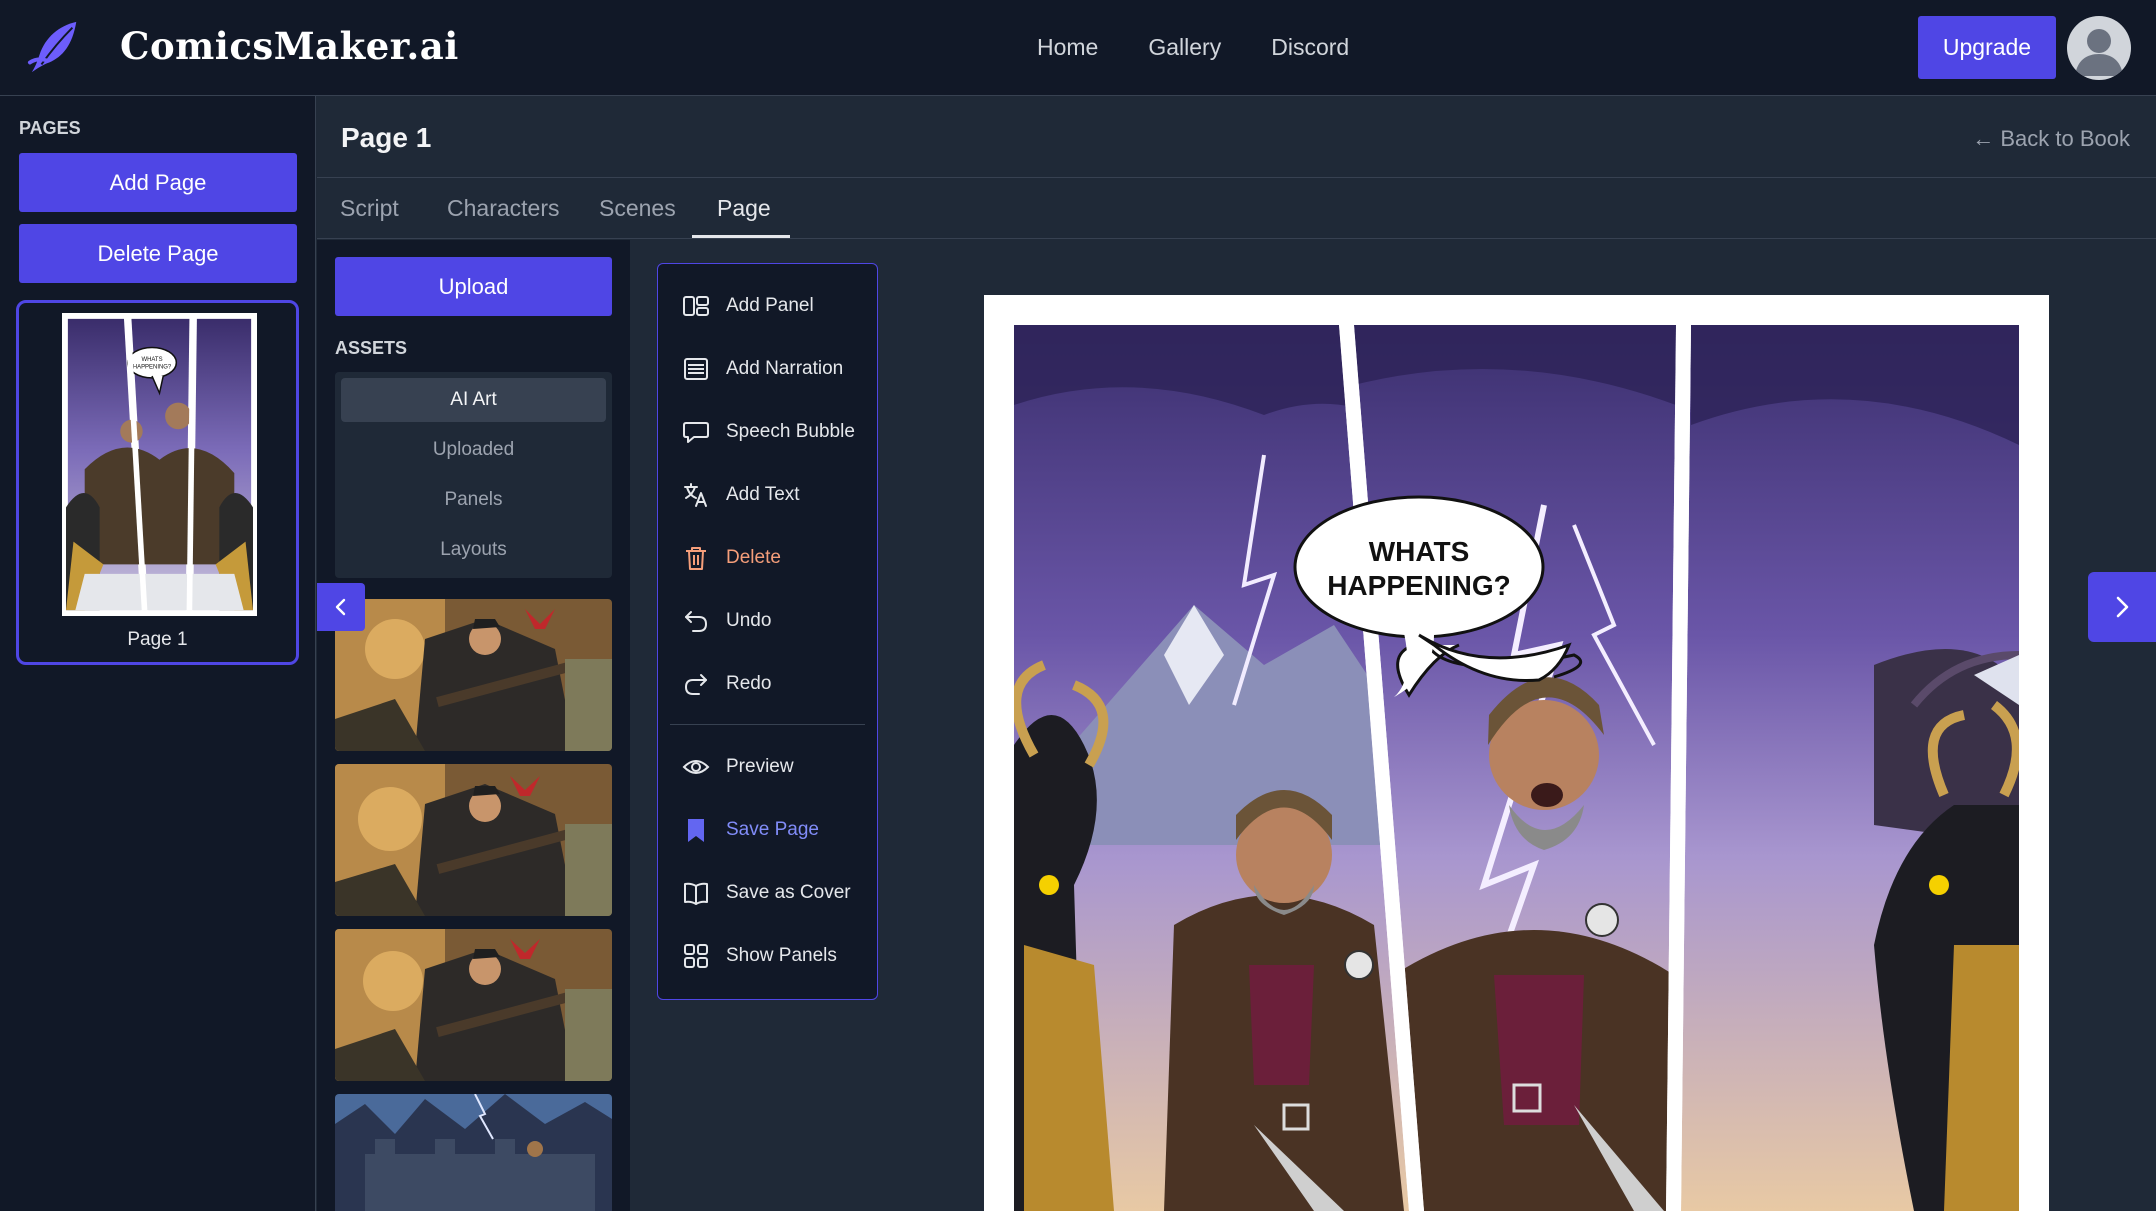 This screenshot has width=2156, height=1211. I want to click on preview-button: Preview, so click(738, 767).